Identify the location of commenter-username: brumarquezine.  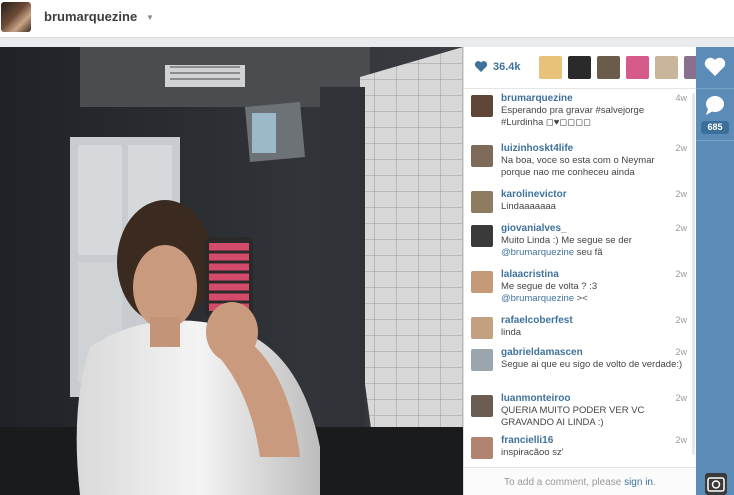
(537, 98).